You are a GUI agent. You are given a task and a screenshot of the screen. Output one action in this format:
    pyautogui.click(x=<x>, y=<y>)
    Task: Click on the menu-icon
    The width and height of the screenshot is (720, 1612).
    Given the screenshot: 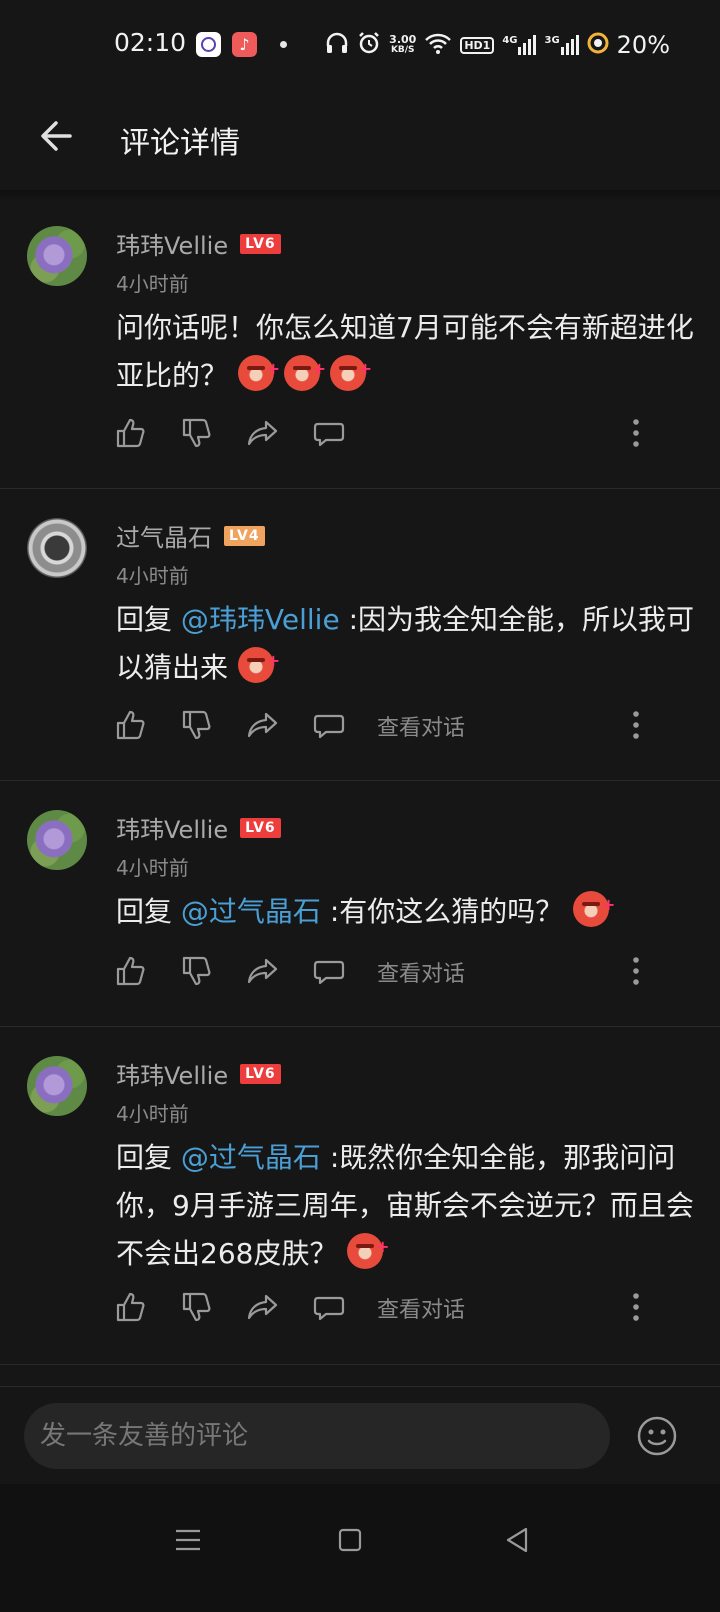 What is the action you would take?
    pyautogui.click(x=188, y=1540)
    